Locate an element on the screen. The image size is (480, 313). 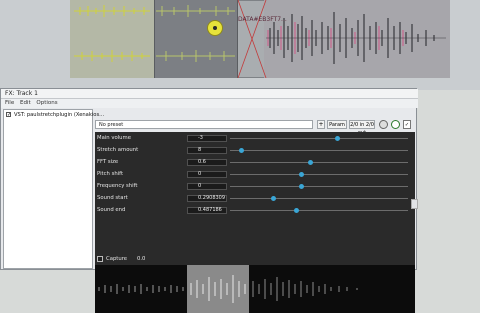
param-row: Stretch amount 8 is located at coordinates (255, 150).